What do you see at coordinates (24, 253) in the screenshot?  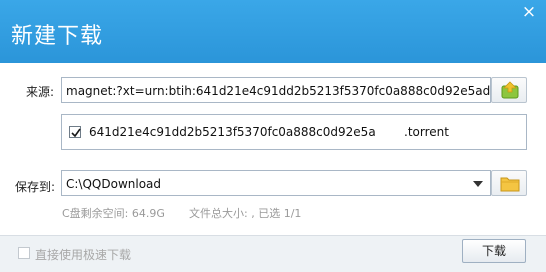 I see `speed-download-checkbox` at bounding box center [24, 253].